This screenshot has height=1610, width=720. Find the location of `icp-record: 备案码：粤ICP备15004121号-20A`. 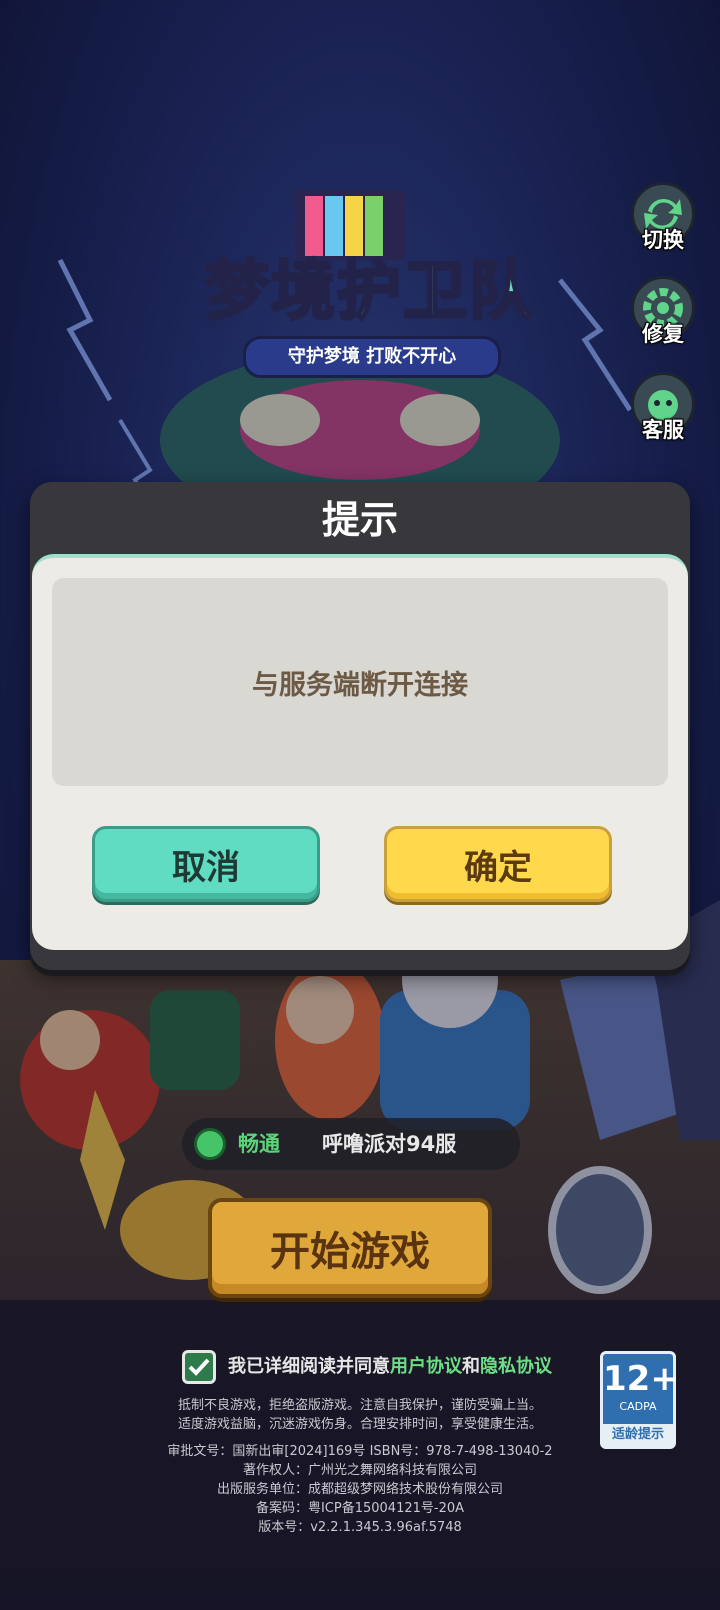

icp-record: 备案码：粤ICP备15004121号-20A is located at coordinates (360, 1508).